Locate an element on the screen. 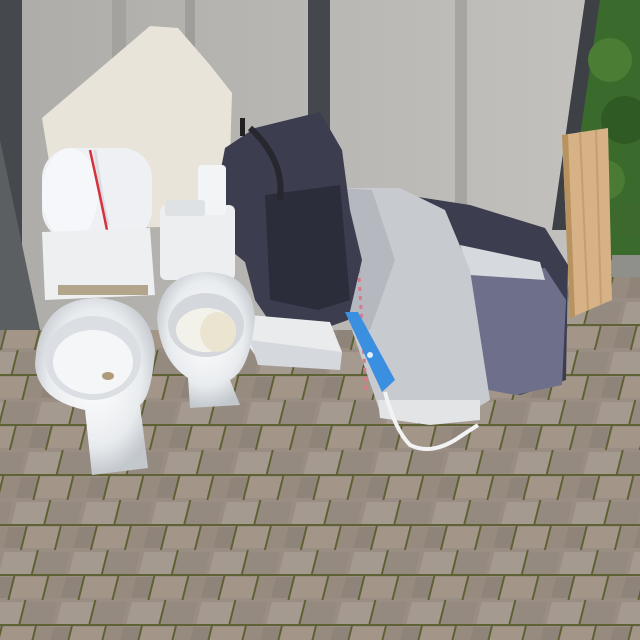 The height and width of the screenshot is (640, 640). toilet-seat-stack is located at coordinates (295, 342).